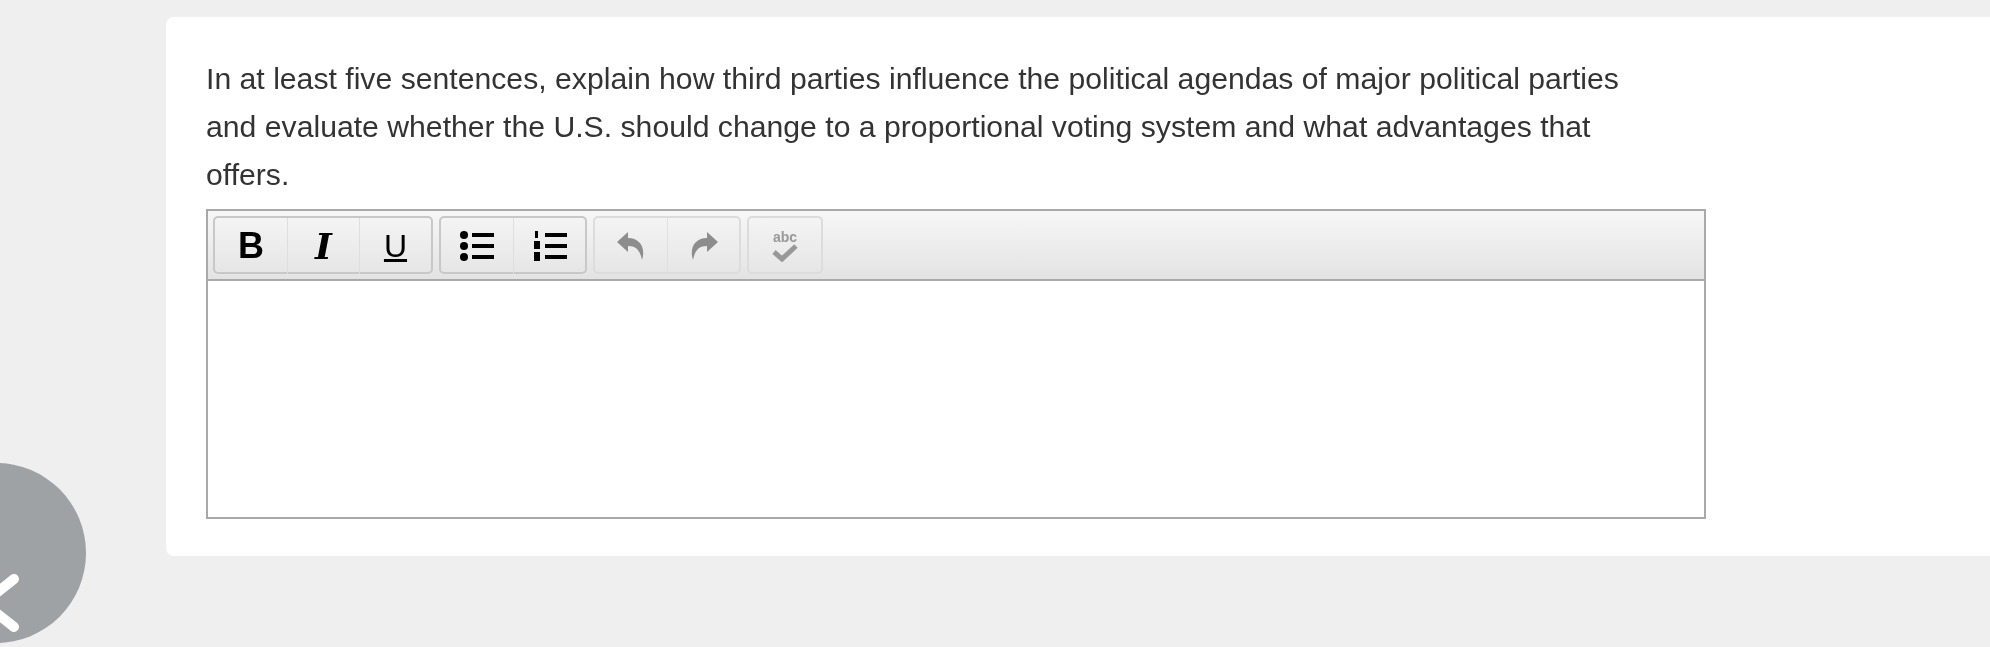  I want to click on numbered-list-icon, so click(549, 246).